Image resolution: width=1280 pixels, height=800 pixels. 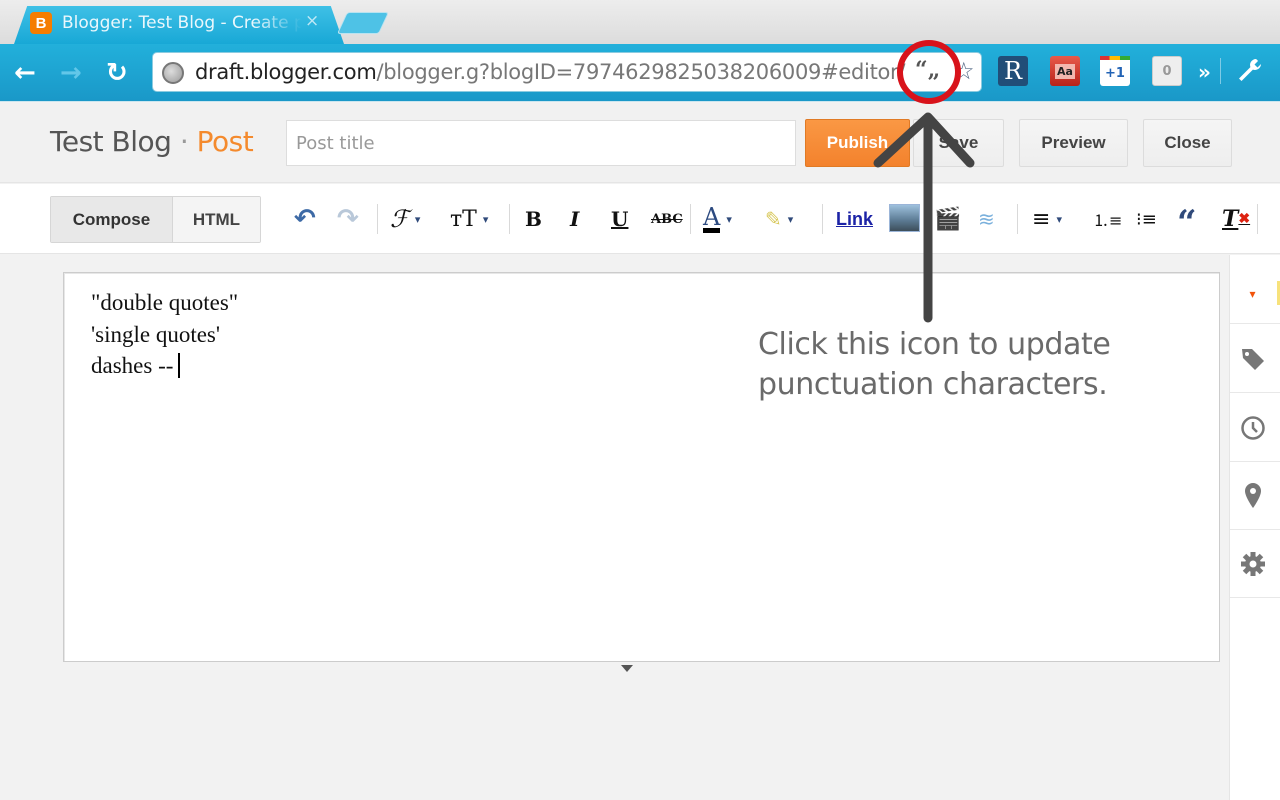 What do you see at coordinates (1115, 71) in the screenshot?
I see `plus-one-extension-icon: +1` at bounding box center [1115, 71].